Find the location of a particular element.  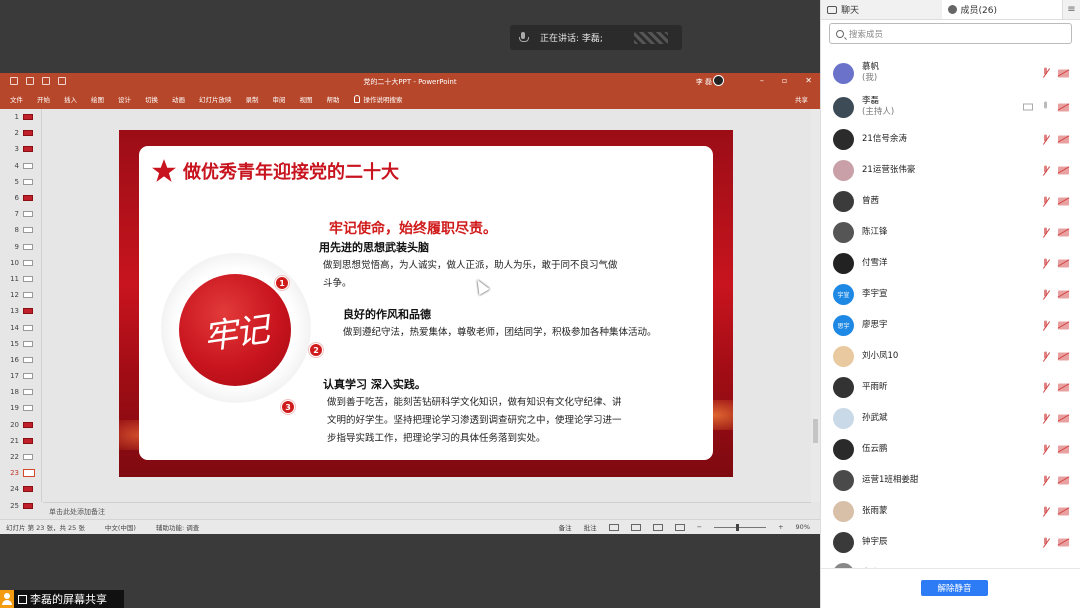

notes-button: 备注 is located at coordinates (565, 527).